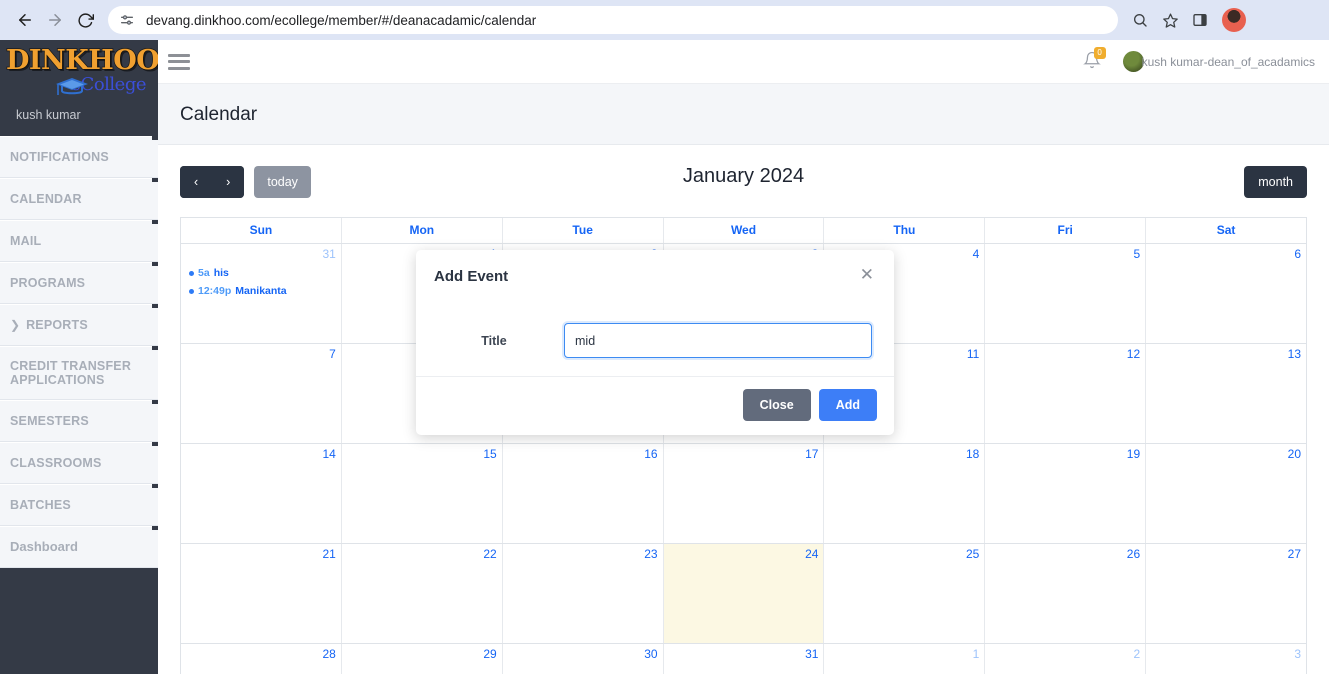  I want to click on calendar-day-number: 25, so click(903, 554).